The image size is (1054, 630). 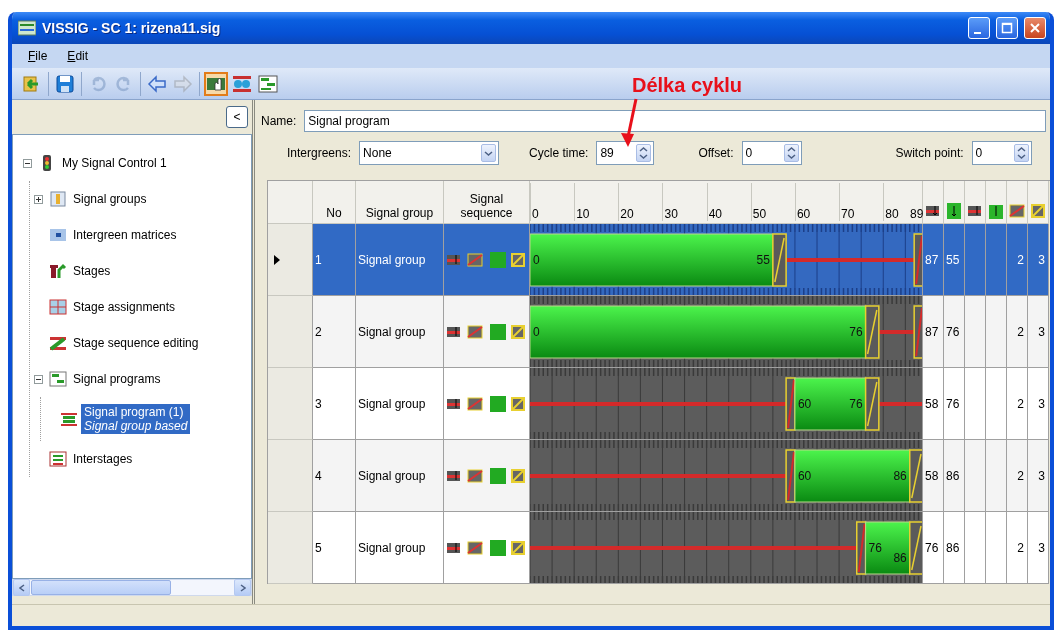 I want to click on prepare-phase-marker, so click(x=917, y=260).